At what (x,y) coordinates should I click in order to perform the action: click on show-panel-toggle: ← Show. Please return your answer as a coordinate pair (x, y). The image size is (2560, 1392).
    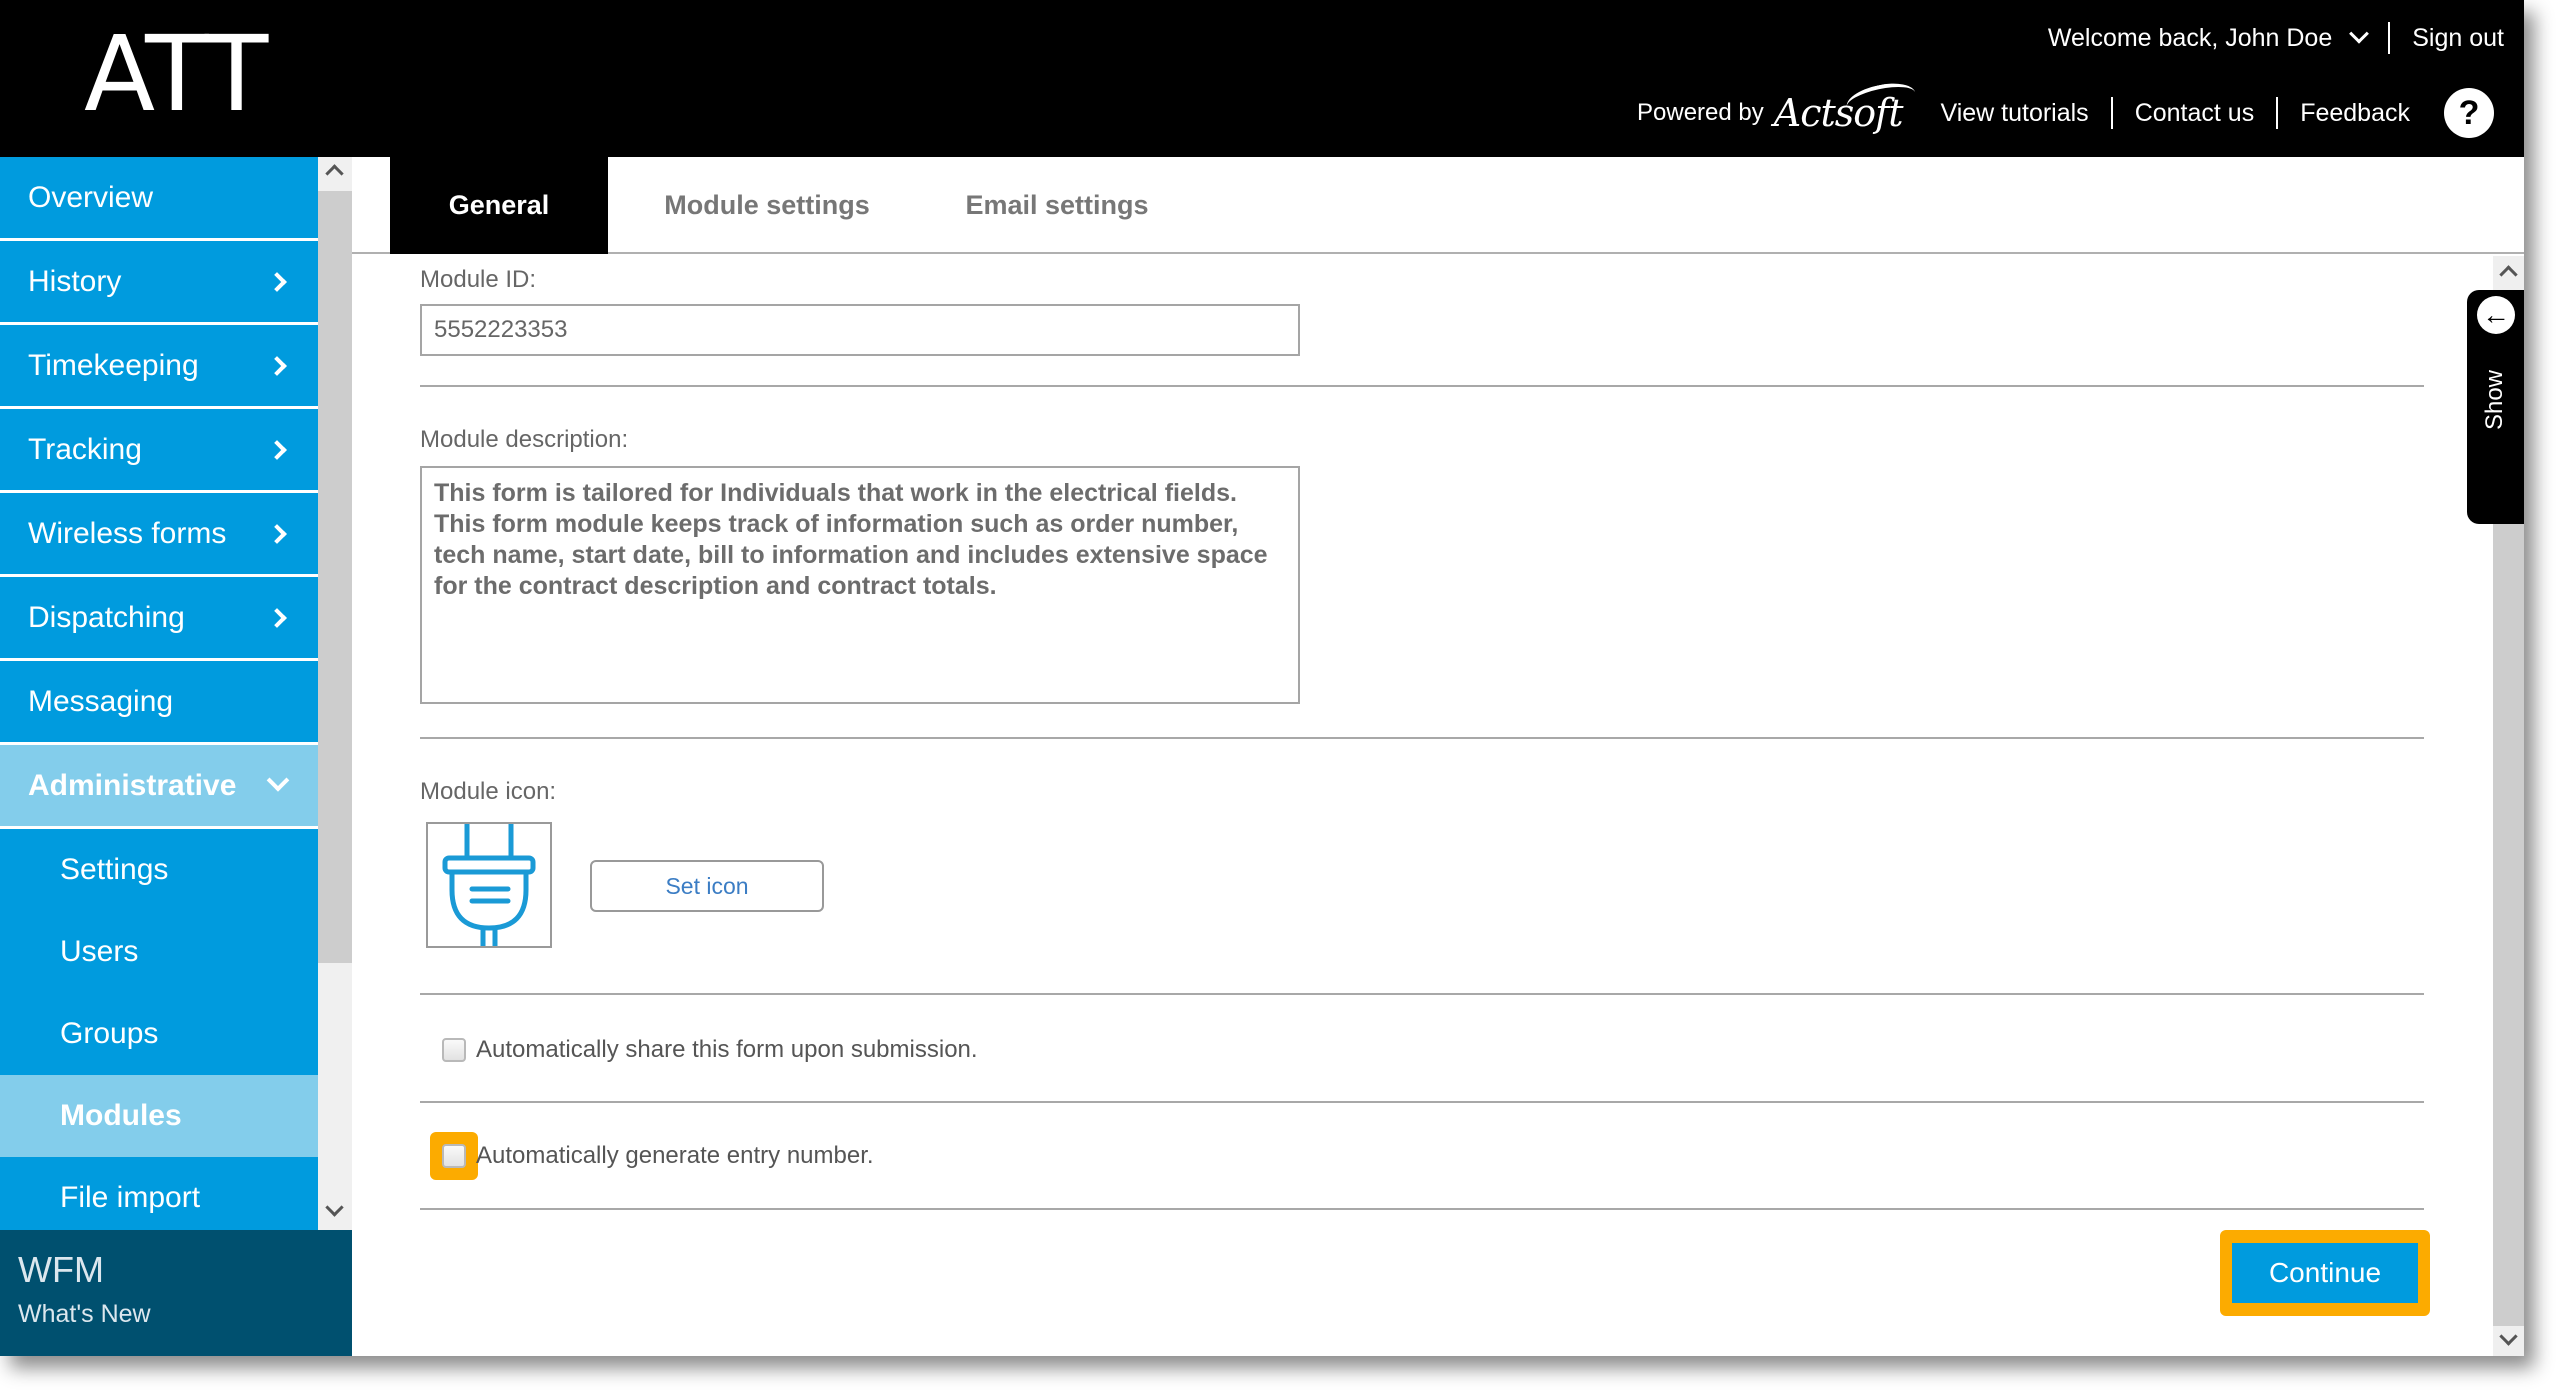
    Looking at the image, I should click on (2495, 407).